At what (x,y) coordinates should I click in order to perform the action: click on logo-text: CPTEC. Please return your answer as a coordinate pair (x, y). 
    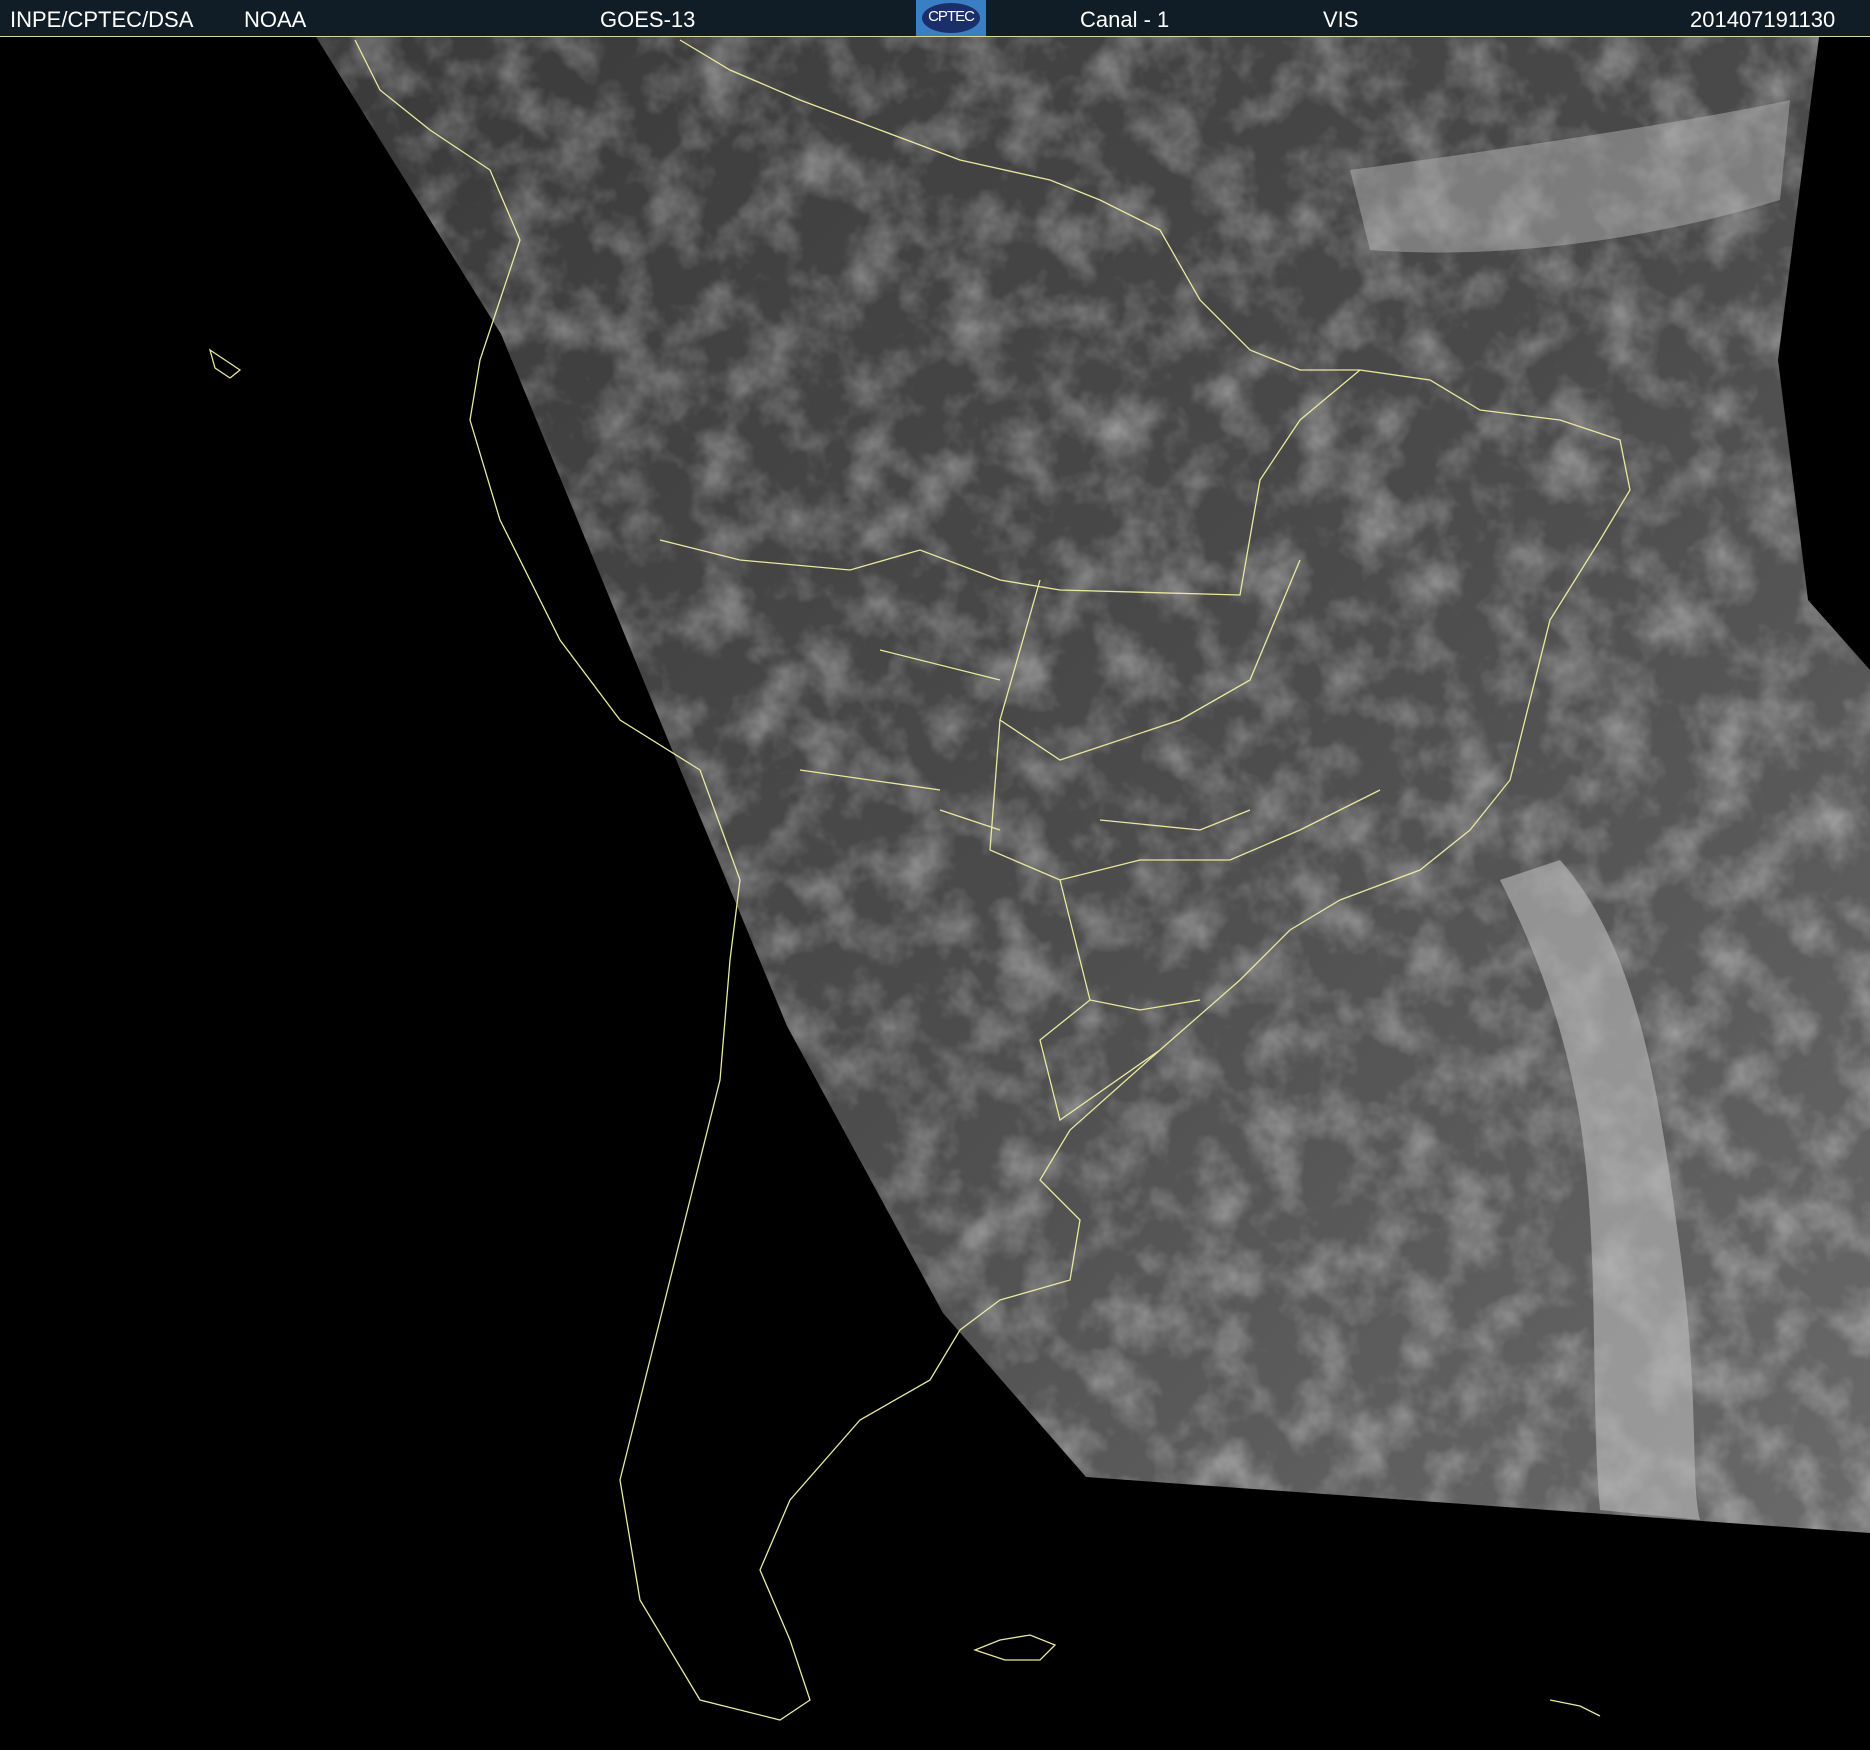
    Looking at the image, I should click on (951, 16).